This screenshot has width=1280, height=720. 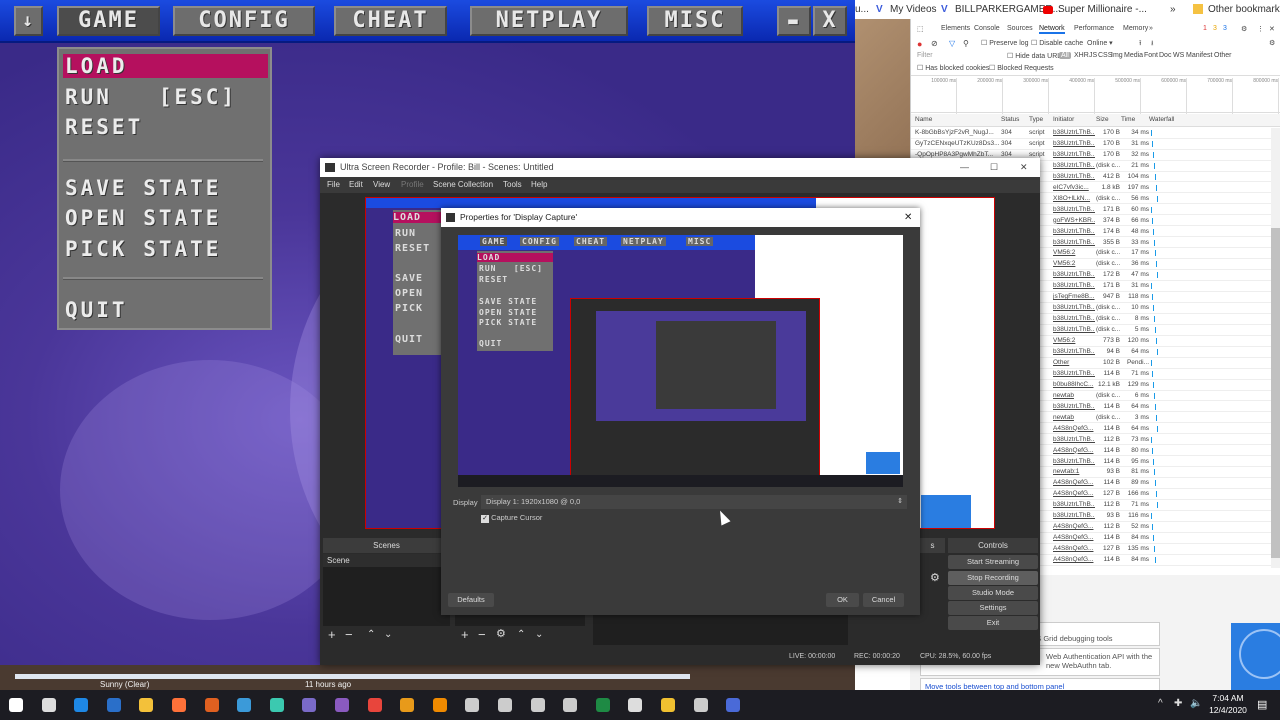 I want to click on menu-item-load: LOAD, so click(x=165, y=66).